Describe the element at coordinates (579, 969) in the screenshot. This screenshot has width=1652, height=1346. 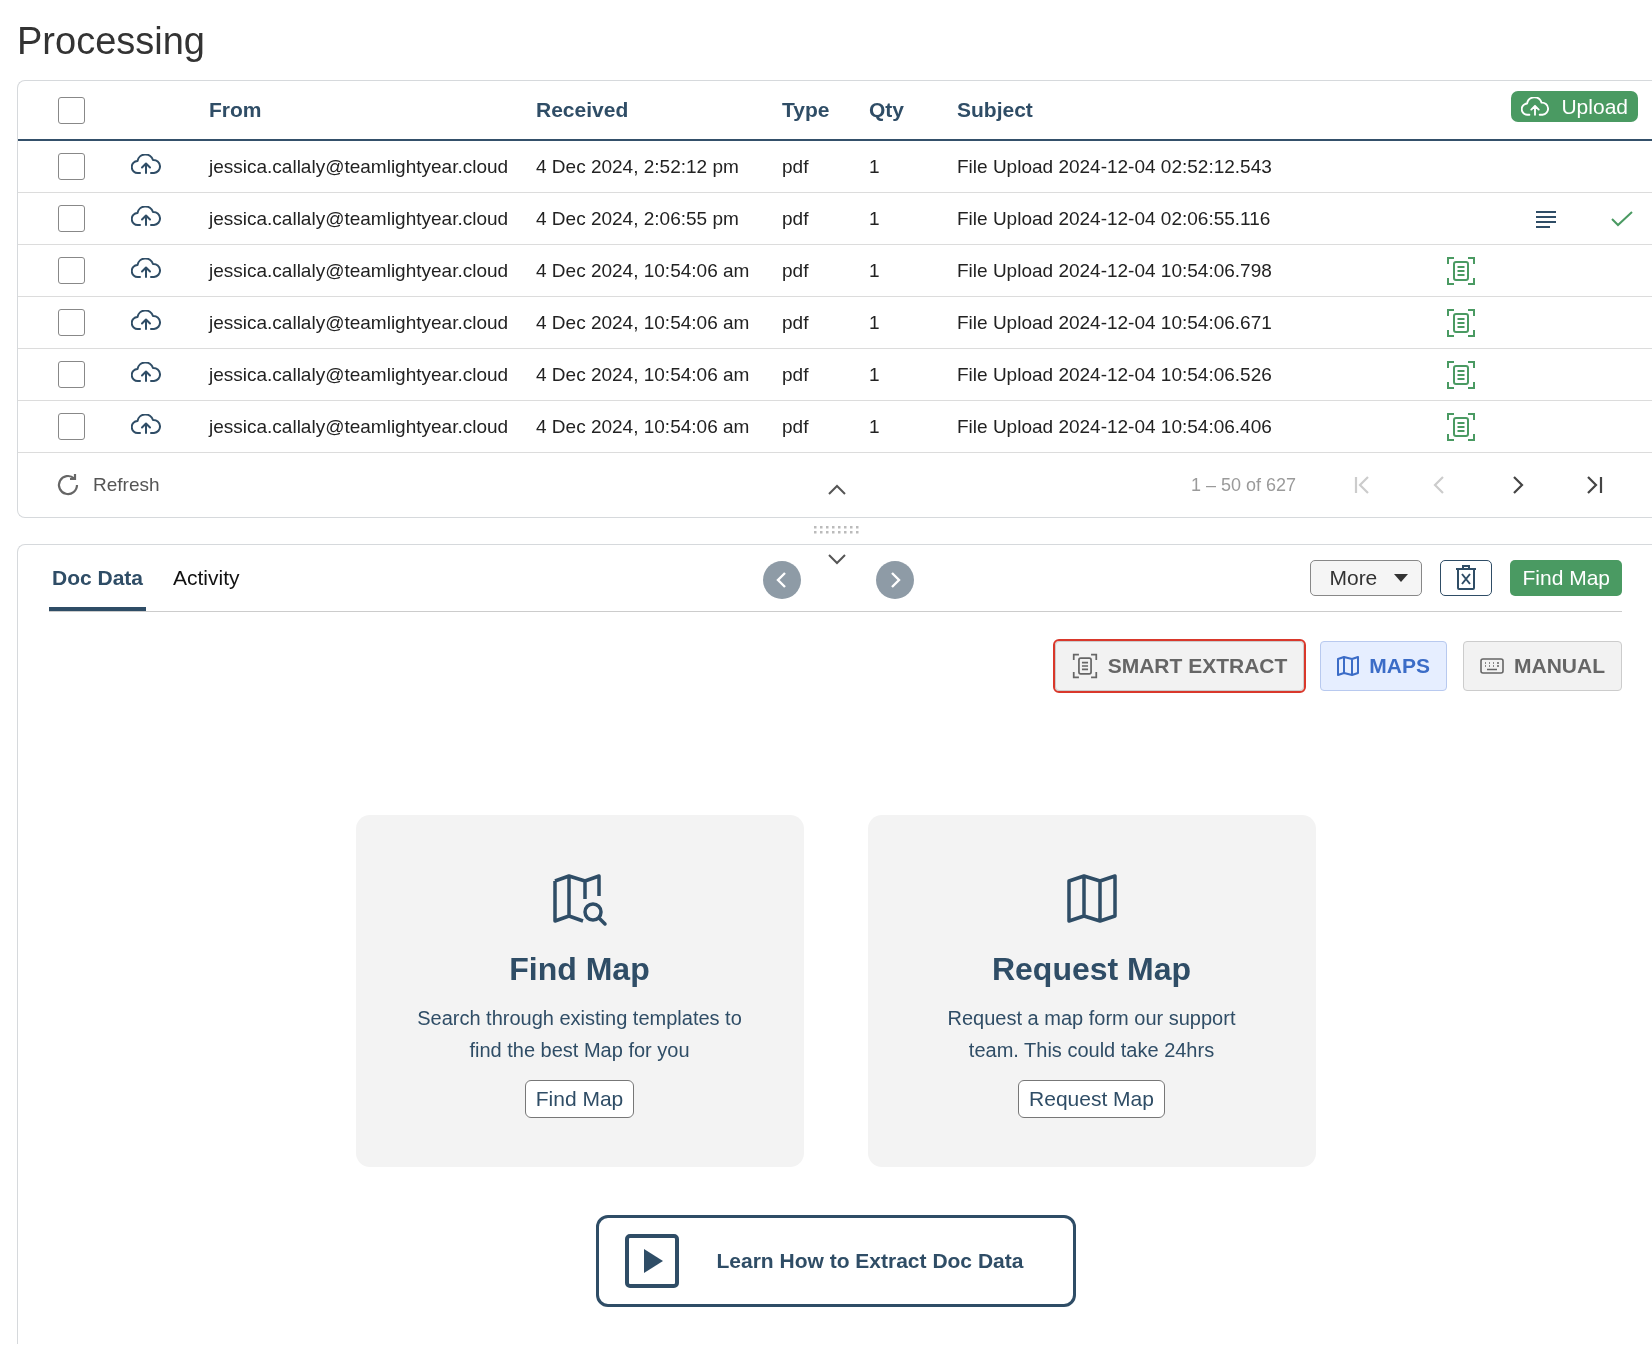
I see `card-title: Find Map` at that location.